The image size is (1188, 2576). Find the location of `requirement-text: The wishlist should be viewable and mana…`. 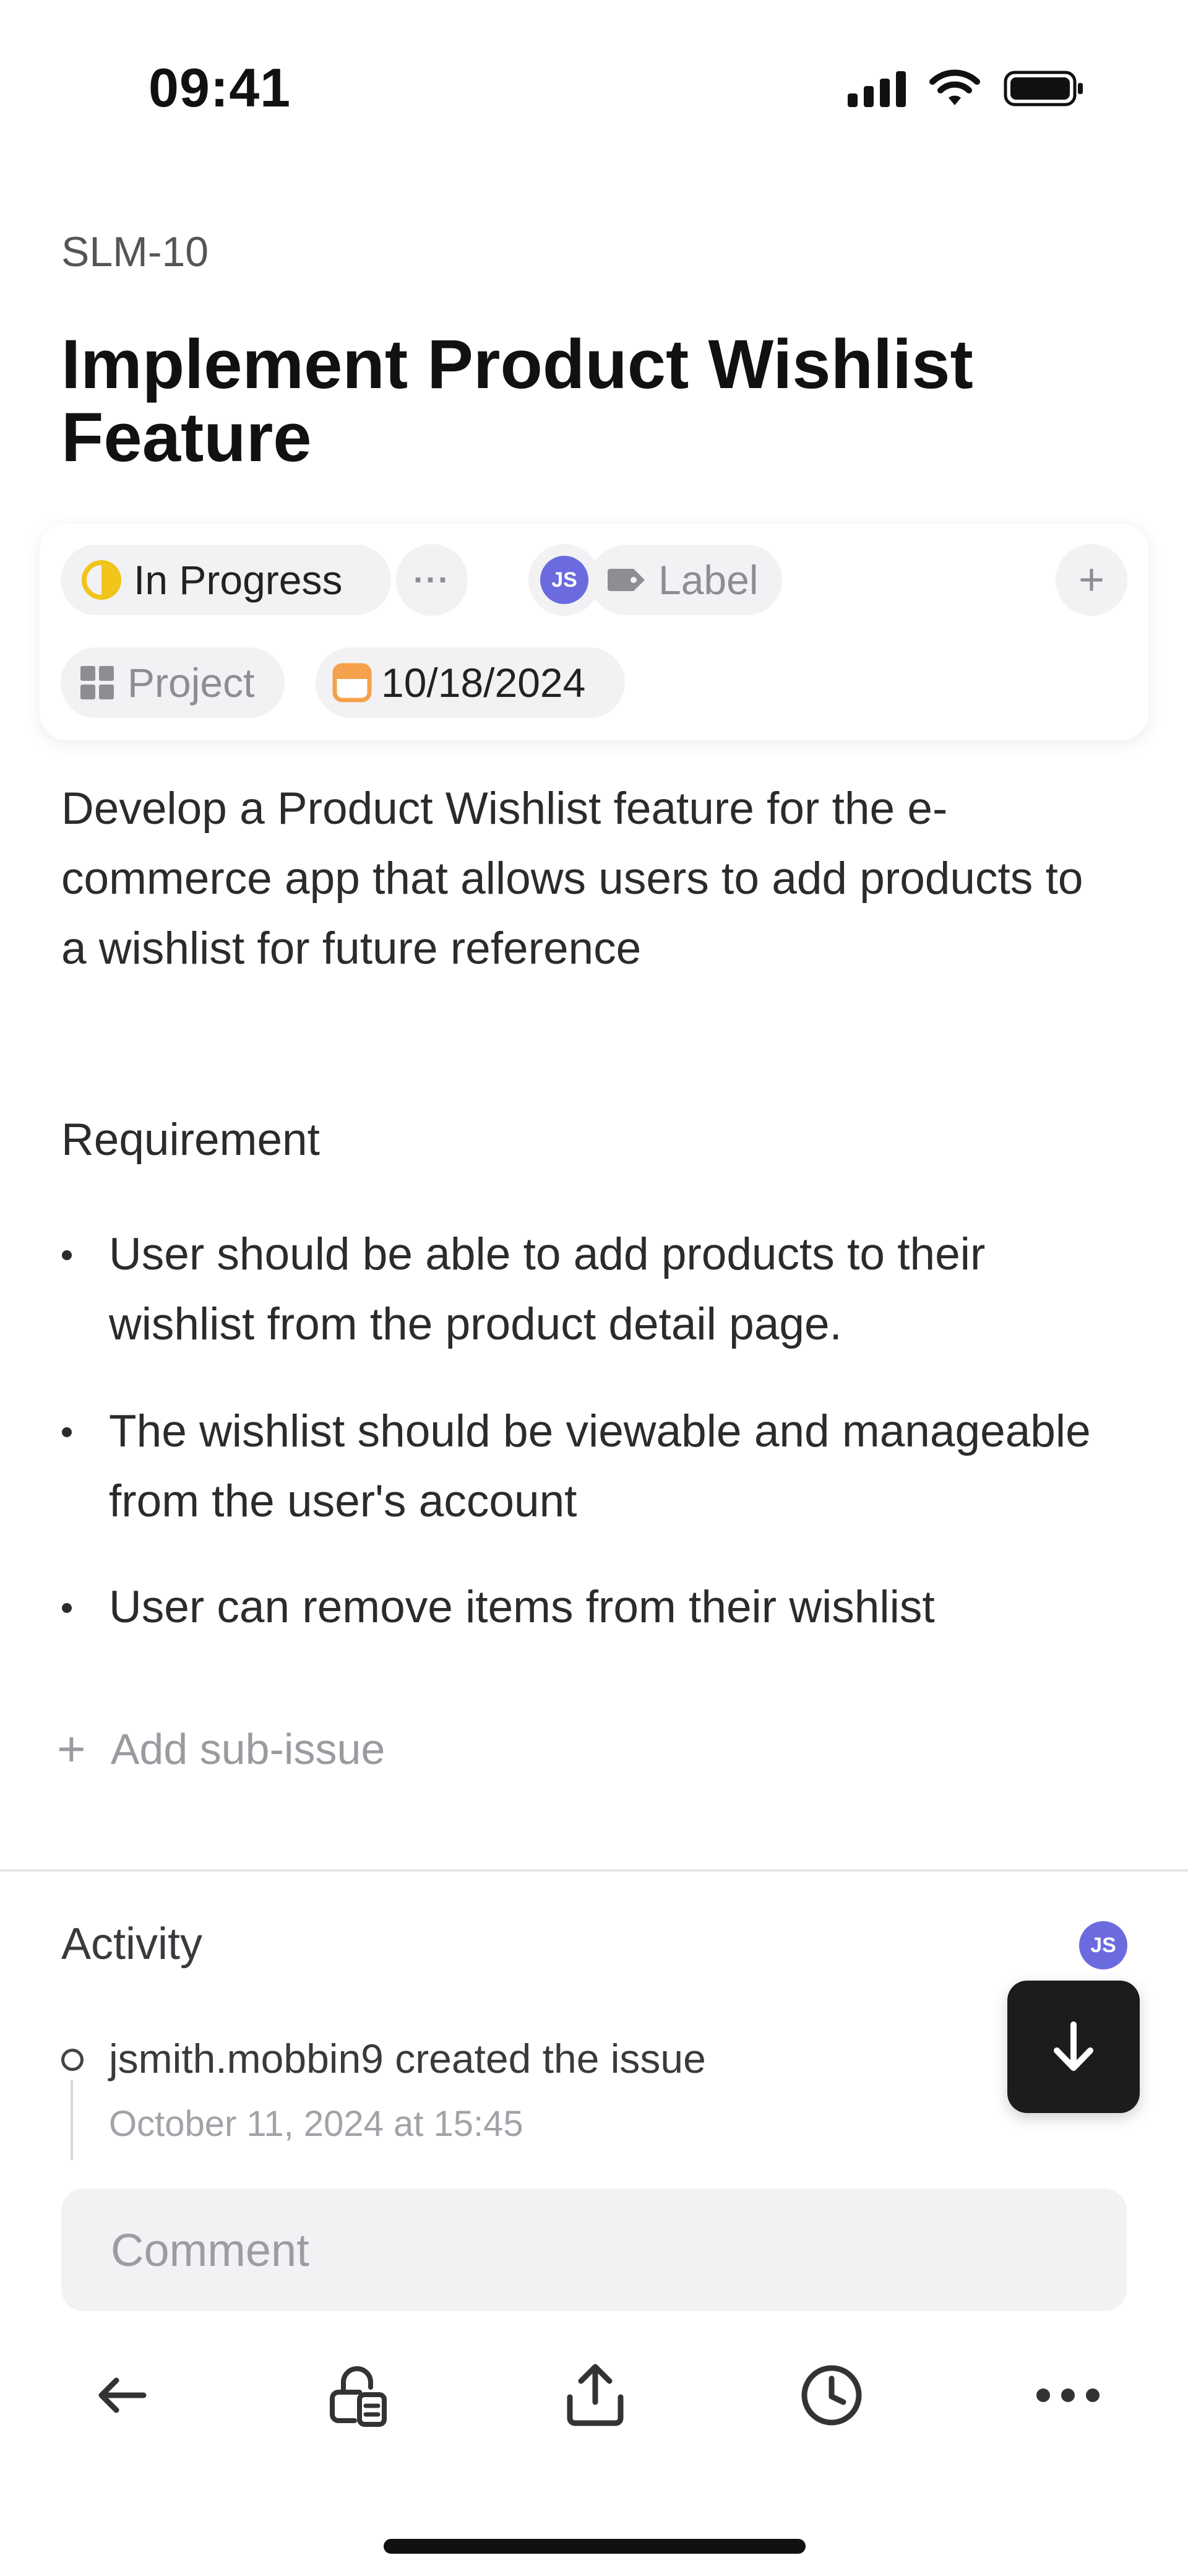

requirement-text: The wishlist should be viewable and mana… is located at coordinates (600, 1466).